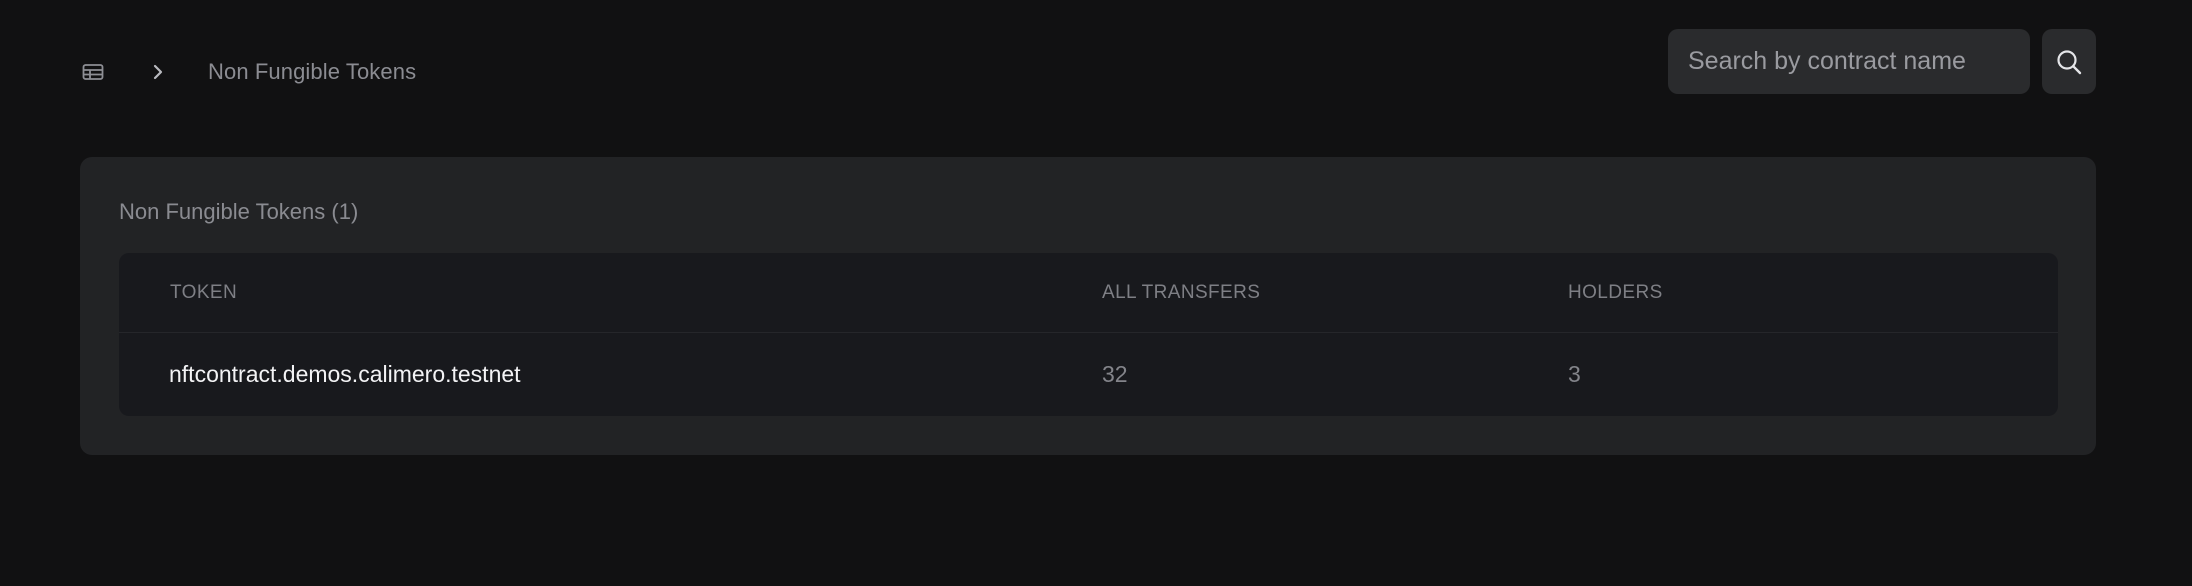  I want to click on breadcrumb: Non Fungible Tokens, so click(248, 72).